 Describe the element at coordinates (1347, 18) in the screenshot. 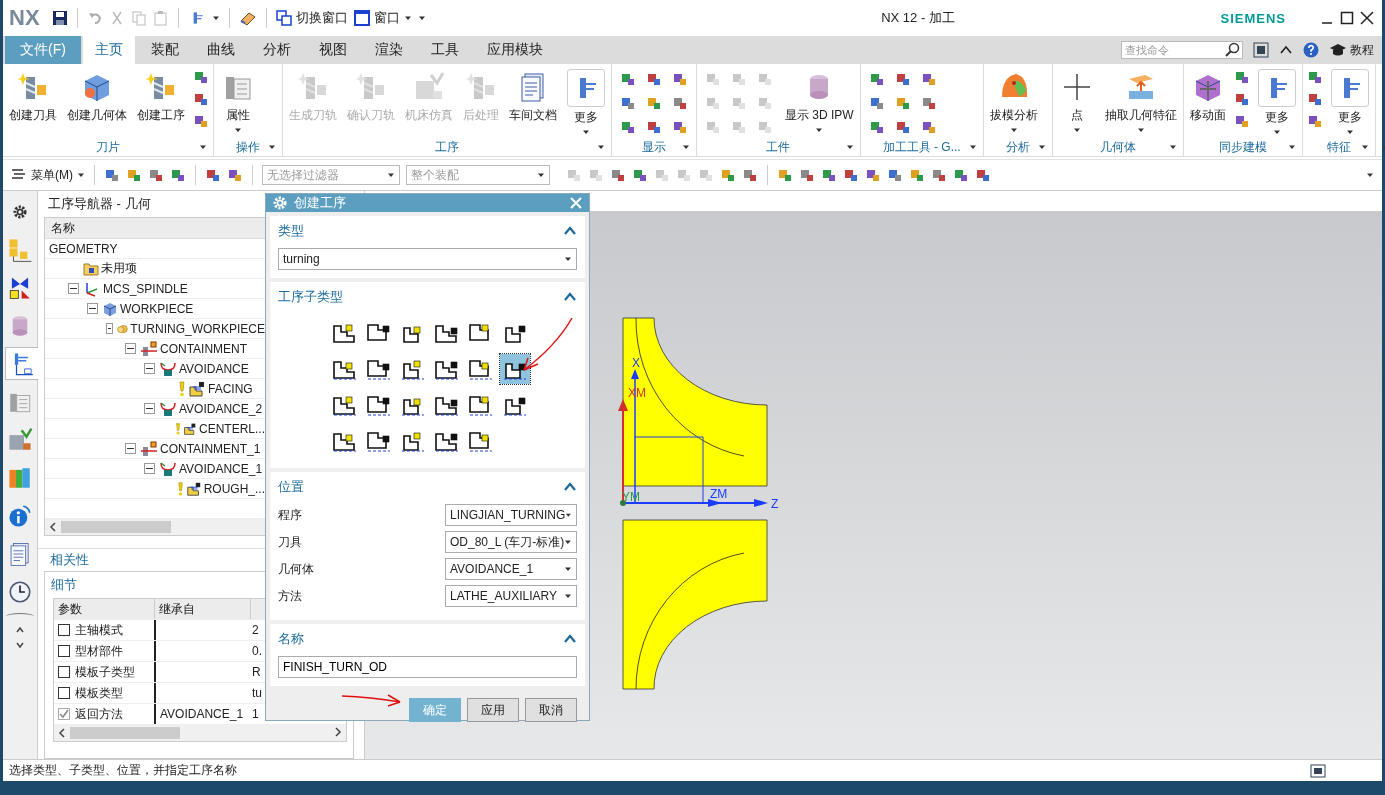

I see `maximize-icon` at that location.